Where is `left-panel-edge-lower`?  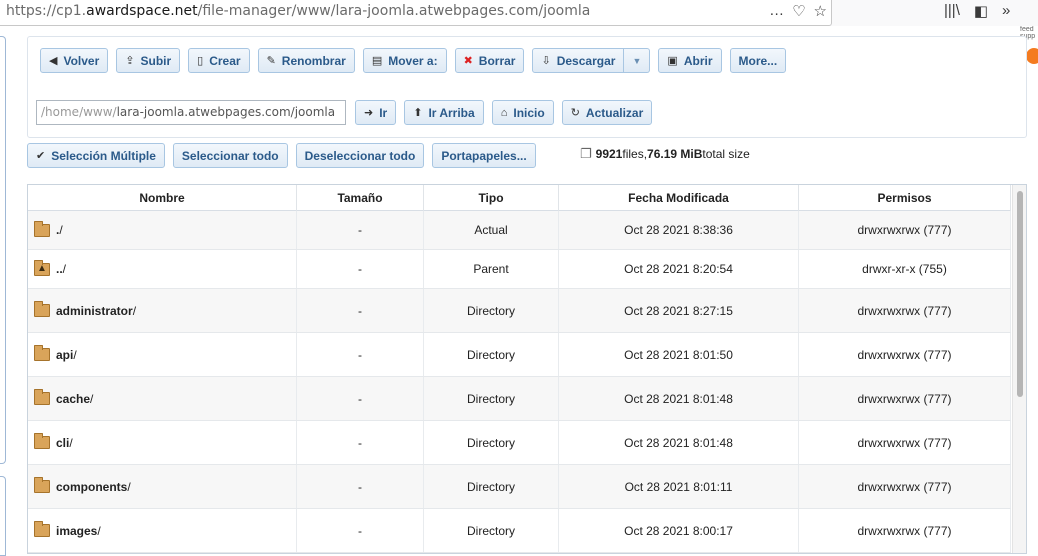 left-panel-edge-lower is located at coordinates (3, 516).